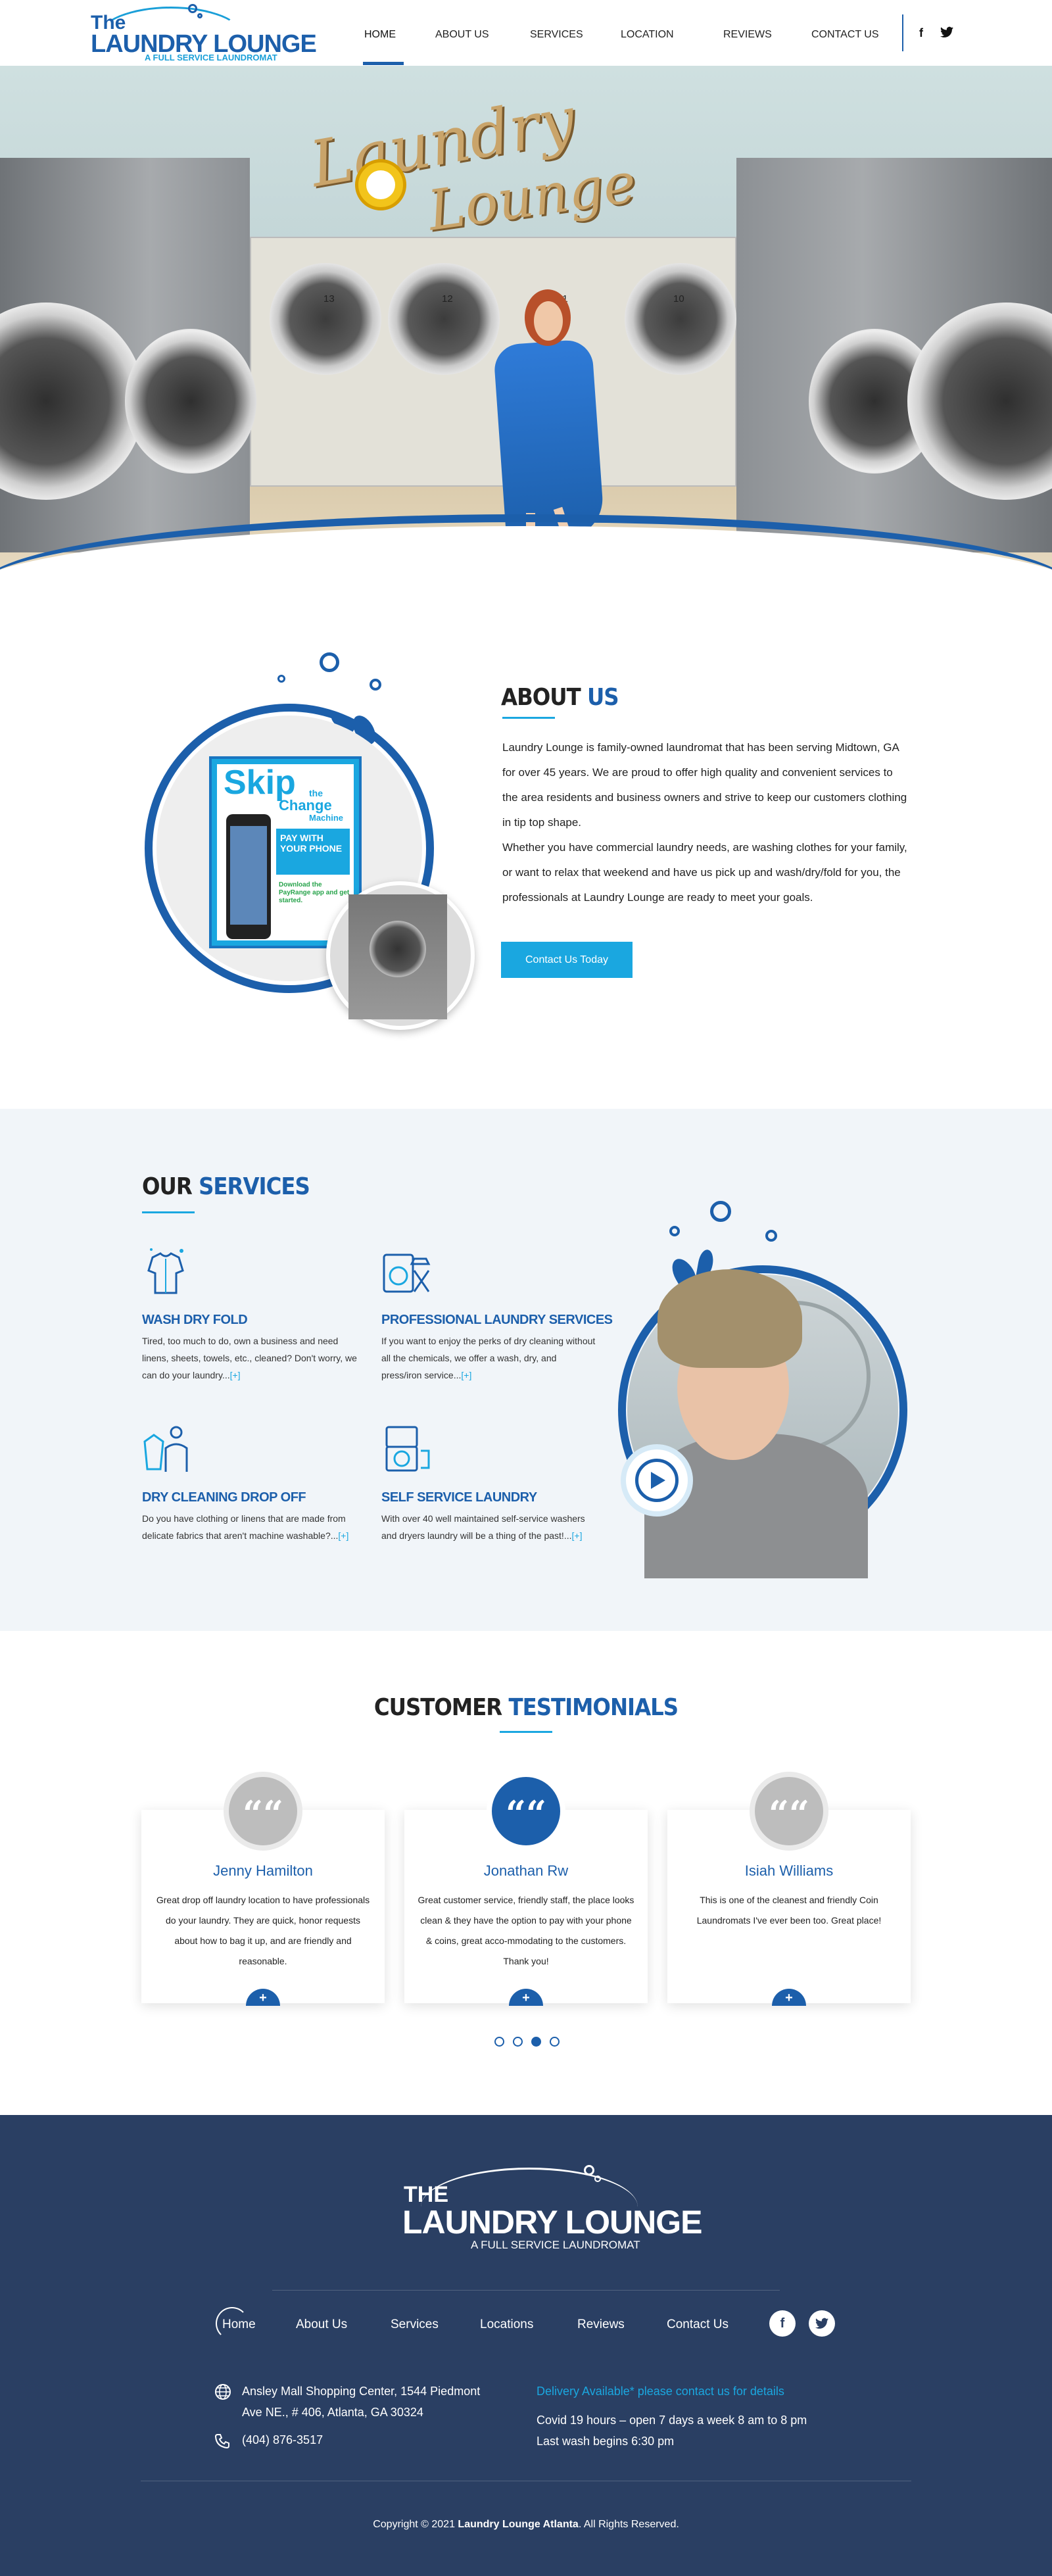  What do you see at coordinates (526, 1870) in the screenshot?
I see `testimonial-name: Jonathan Rw` at bounding box center [526, 1870].